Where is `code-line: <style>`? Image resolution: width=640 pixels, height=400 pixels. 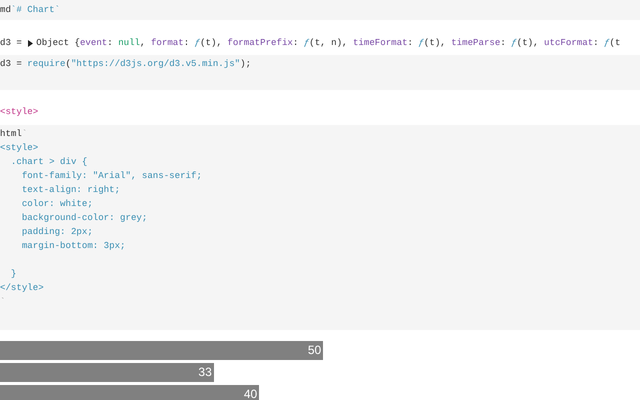 code-line: <style> is located at coordinates (19, 148).